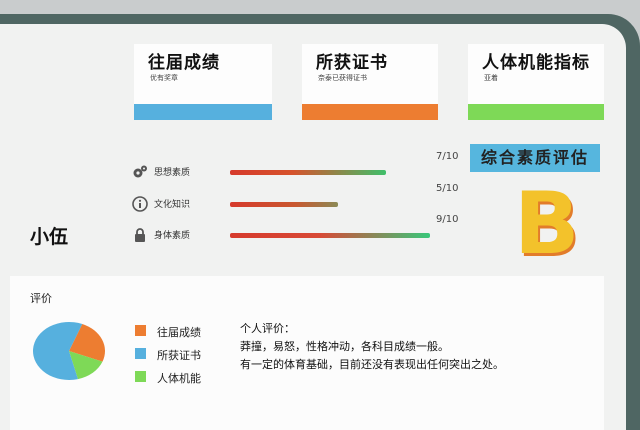 Image resolution: width=640 pixels, height=430 pixels. I want to click on metric-score: 7/10, so click(447, 156).